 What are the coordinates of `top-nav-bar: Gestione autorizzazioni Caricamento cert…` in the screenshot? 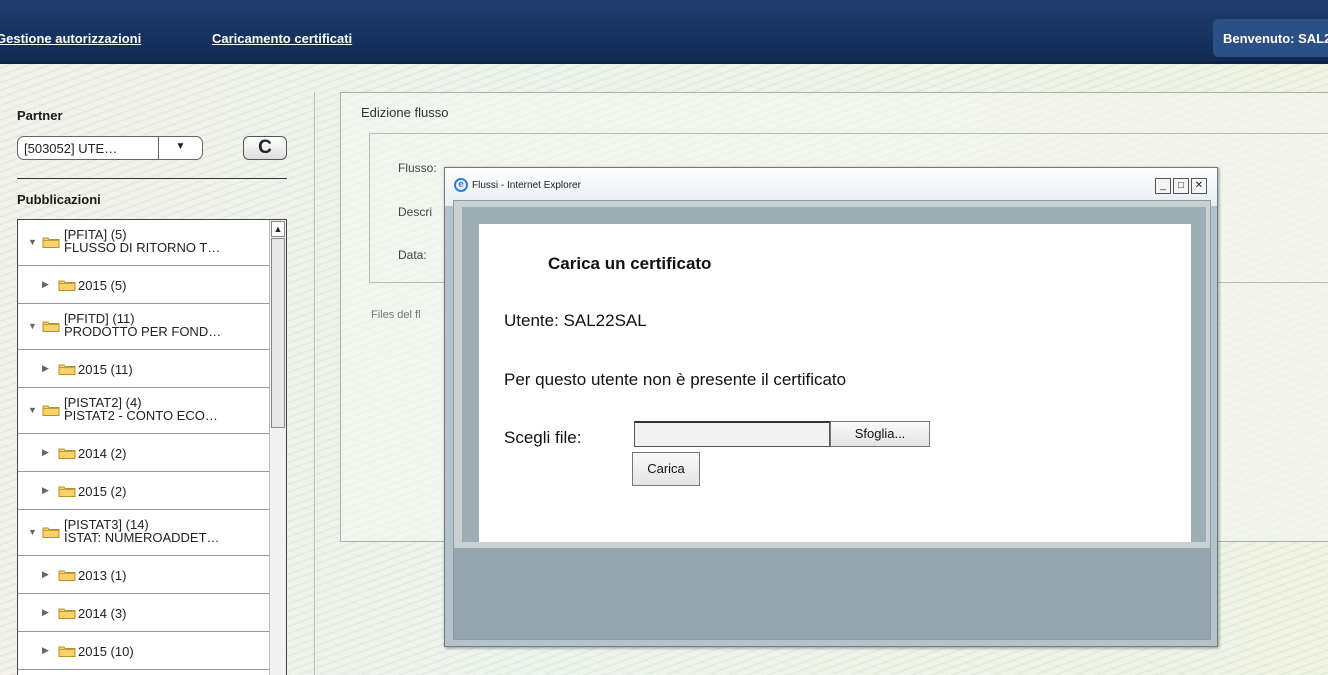 It's located at (664, 32).